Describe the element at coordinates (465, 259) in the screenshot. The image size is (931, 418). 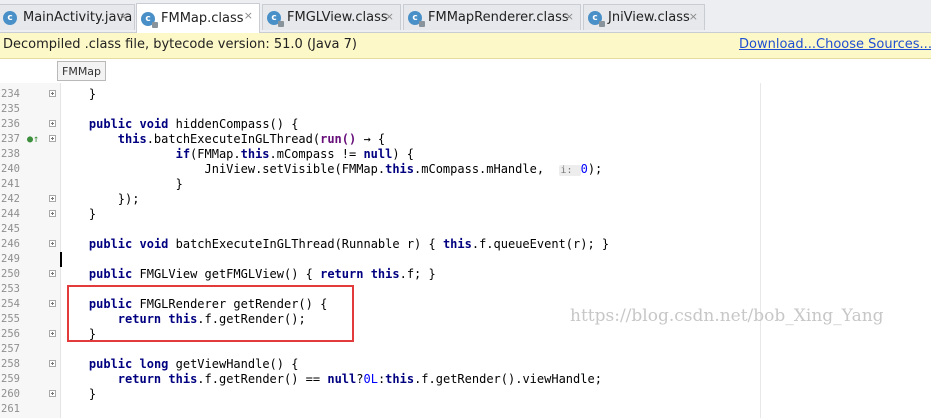
I see `code-line: 249` at that location.